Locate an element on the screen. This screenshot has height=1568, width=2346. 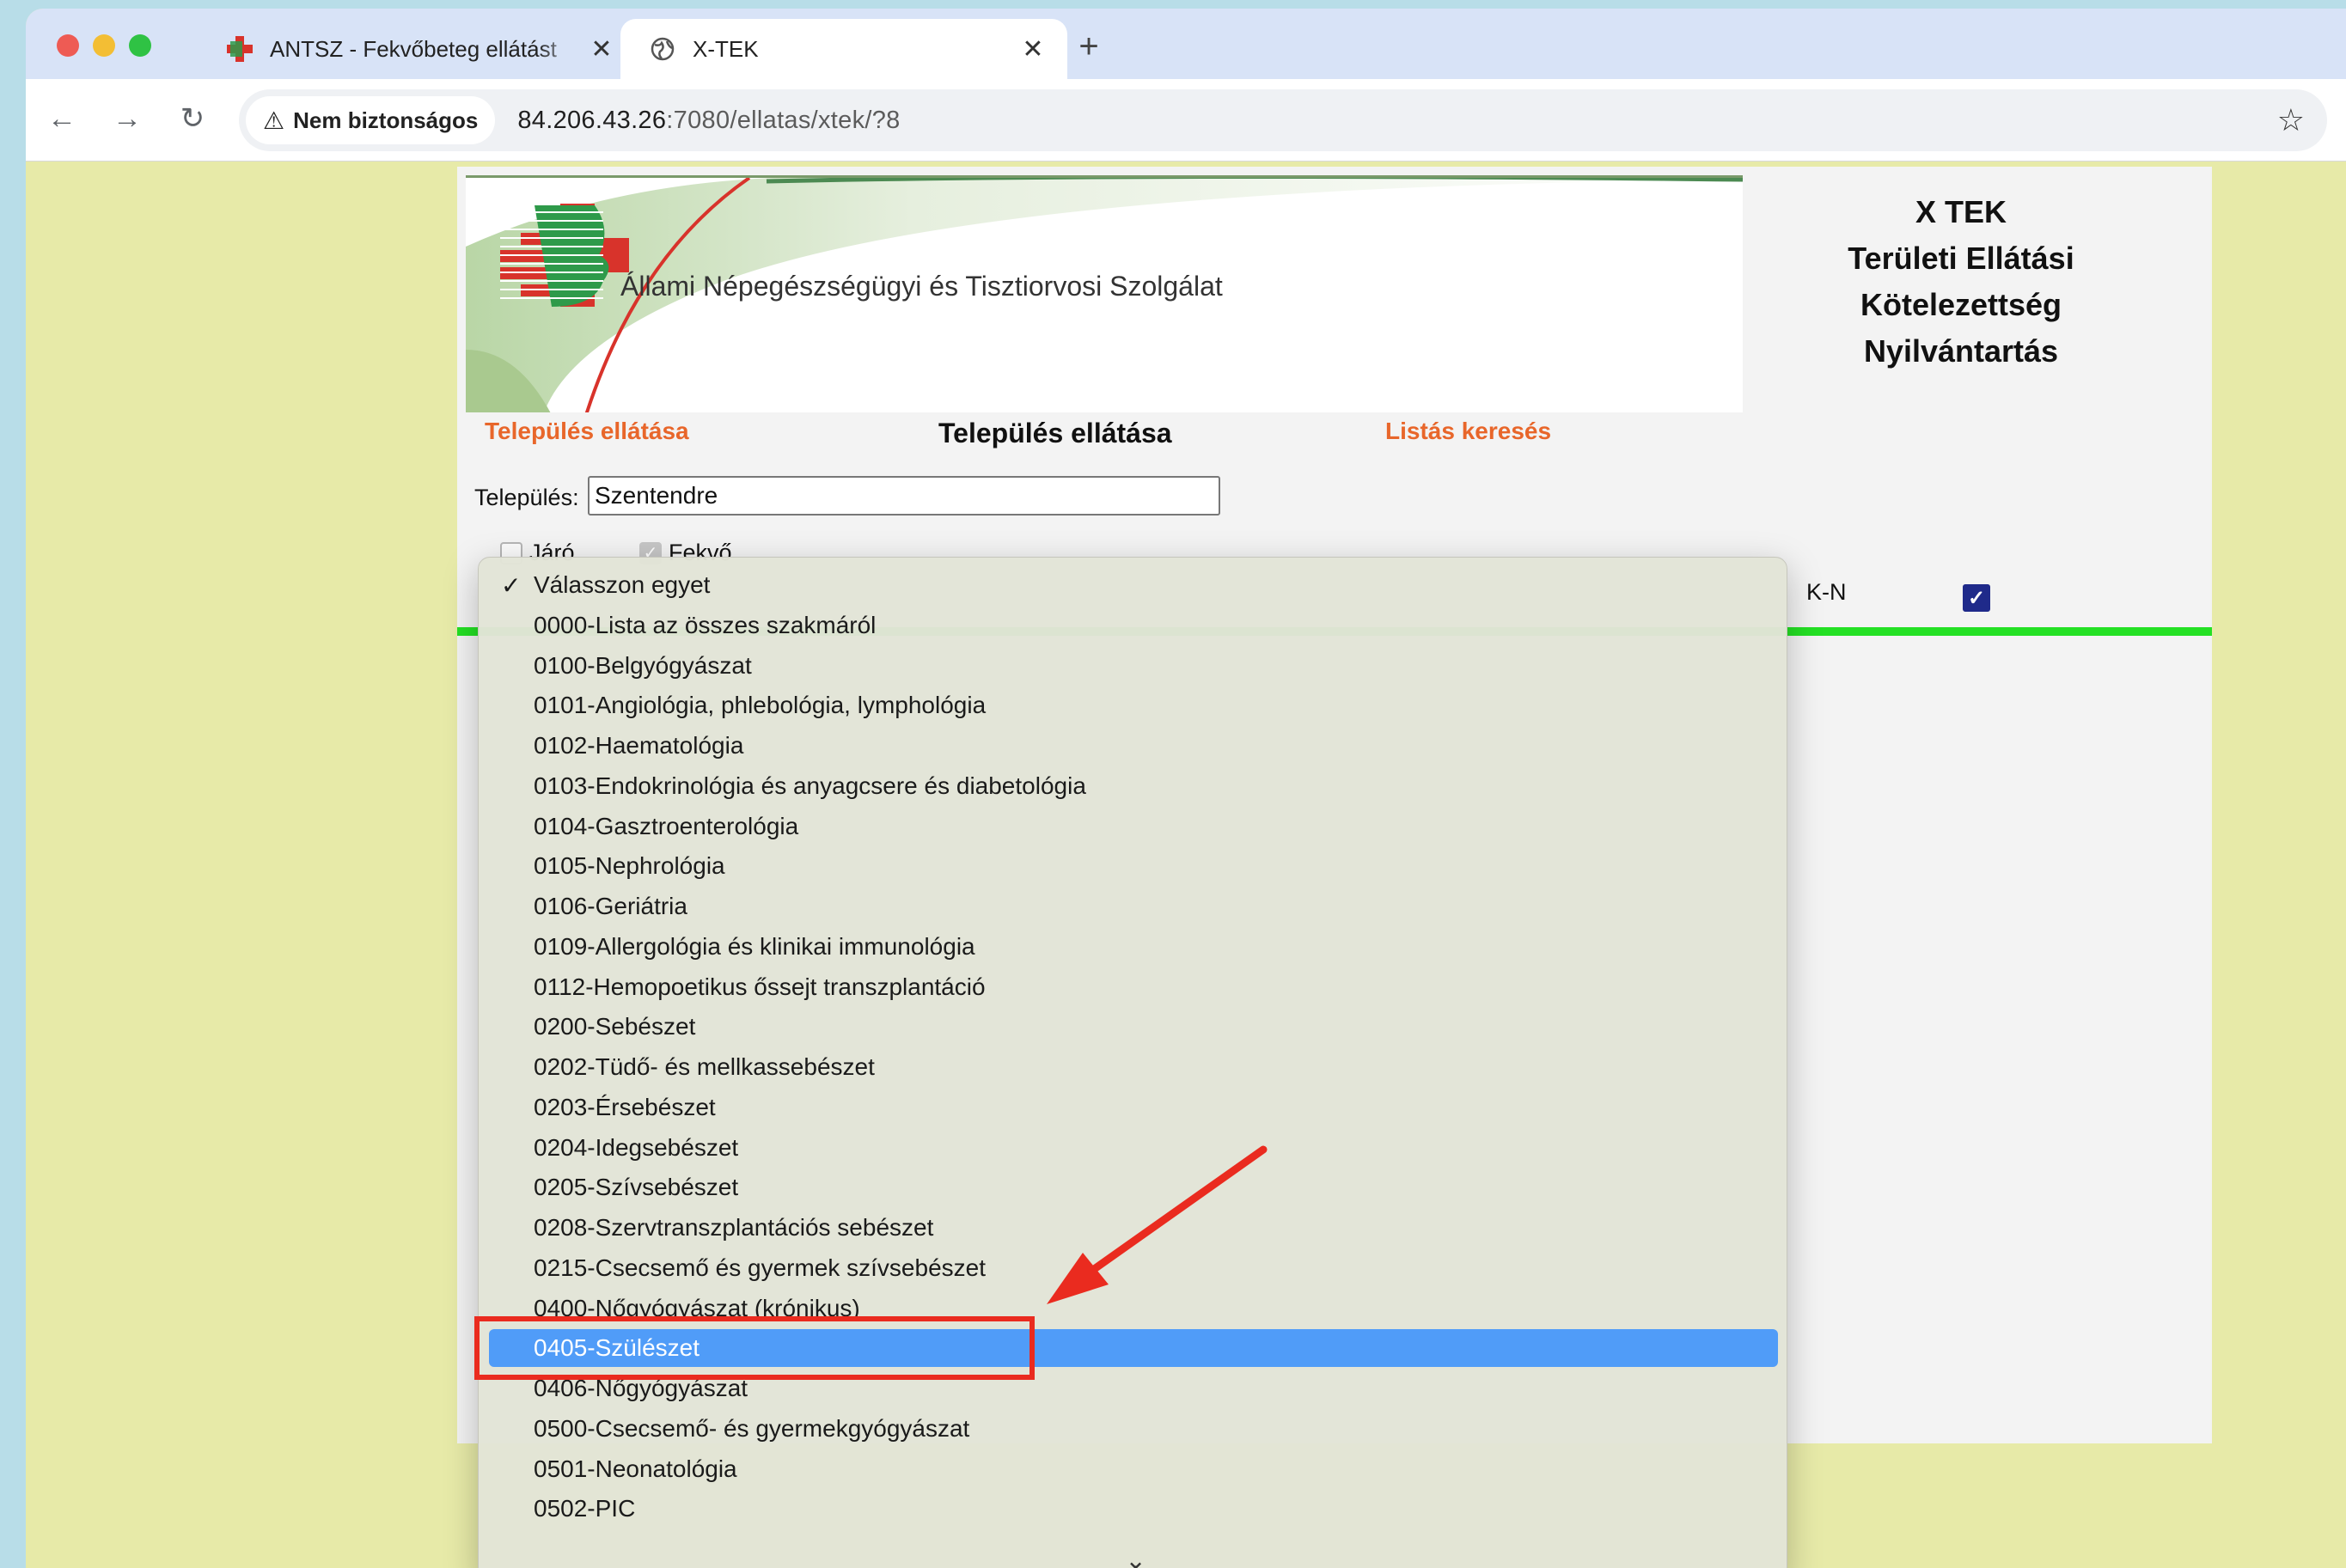
option-label: 0400-Nőgyógyászat (krónikus) is located at coordinates (697, 1307).